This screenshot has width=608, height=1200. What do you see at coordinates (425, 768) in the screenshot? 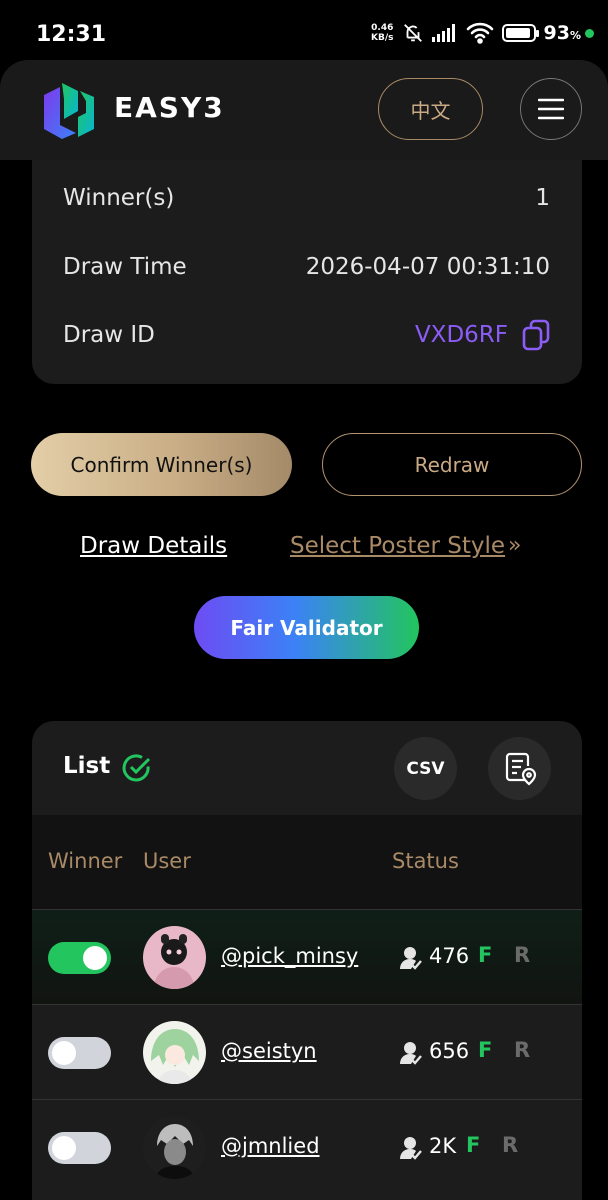
I see `csv-export-button: CSV` at bounding box center [425, 768].